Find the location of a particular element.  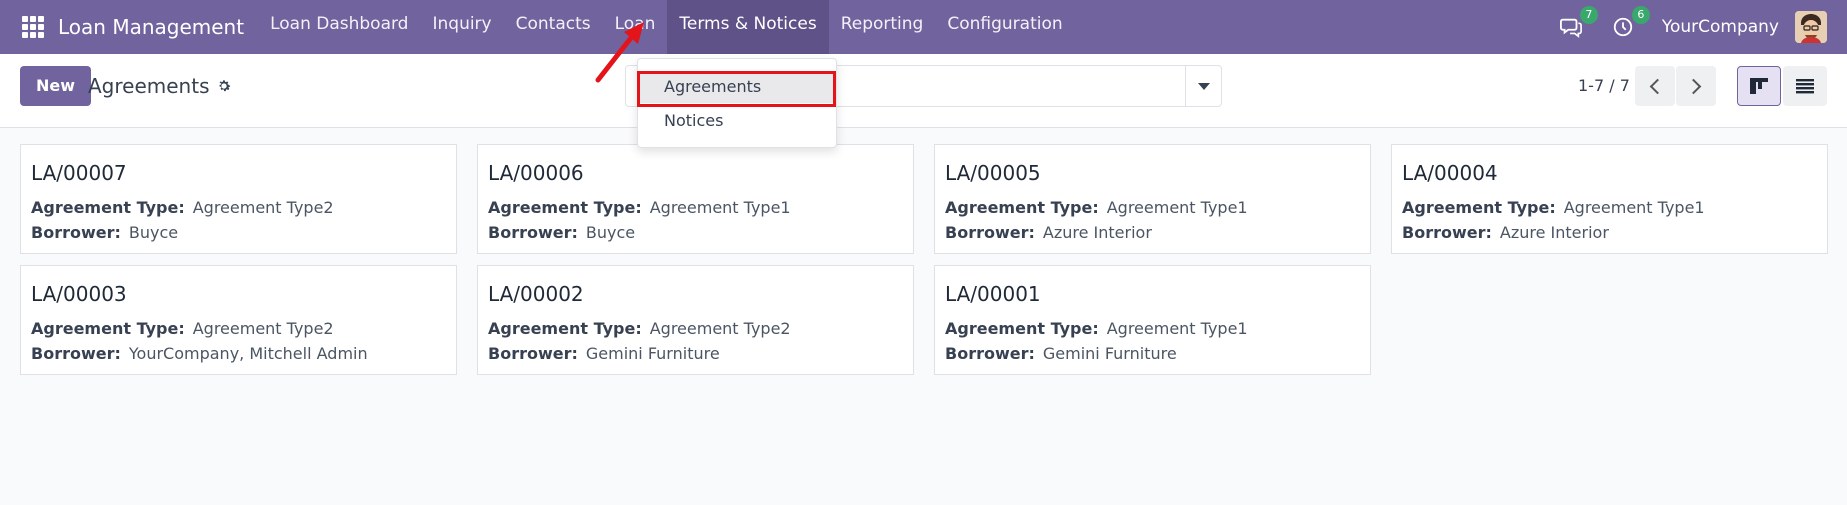

pager-value: 1-7 / 7 is located at coordinates (1604, 85).